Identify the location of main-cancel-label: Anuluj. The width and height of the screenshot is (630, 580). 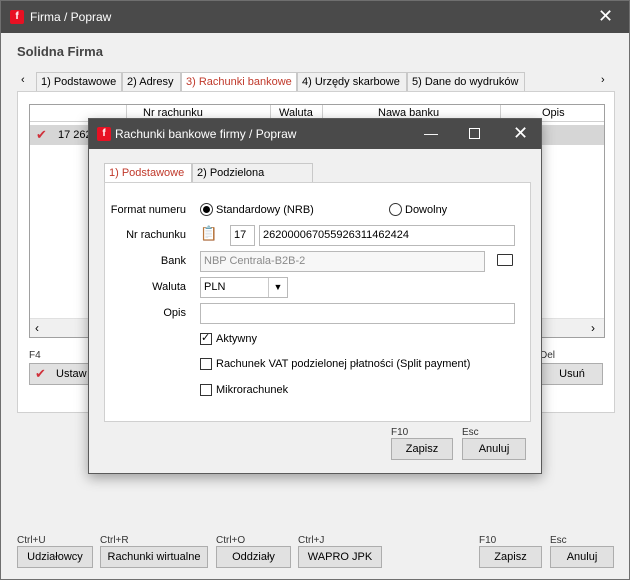
(582, 557).